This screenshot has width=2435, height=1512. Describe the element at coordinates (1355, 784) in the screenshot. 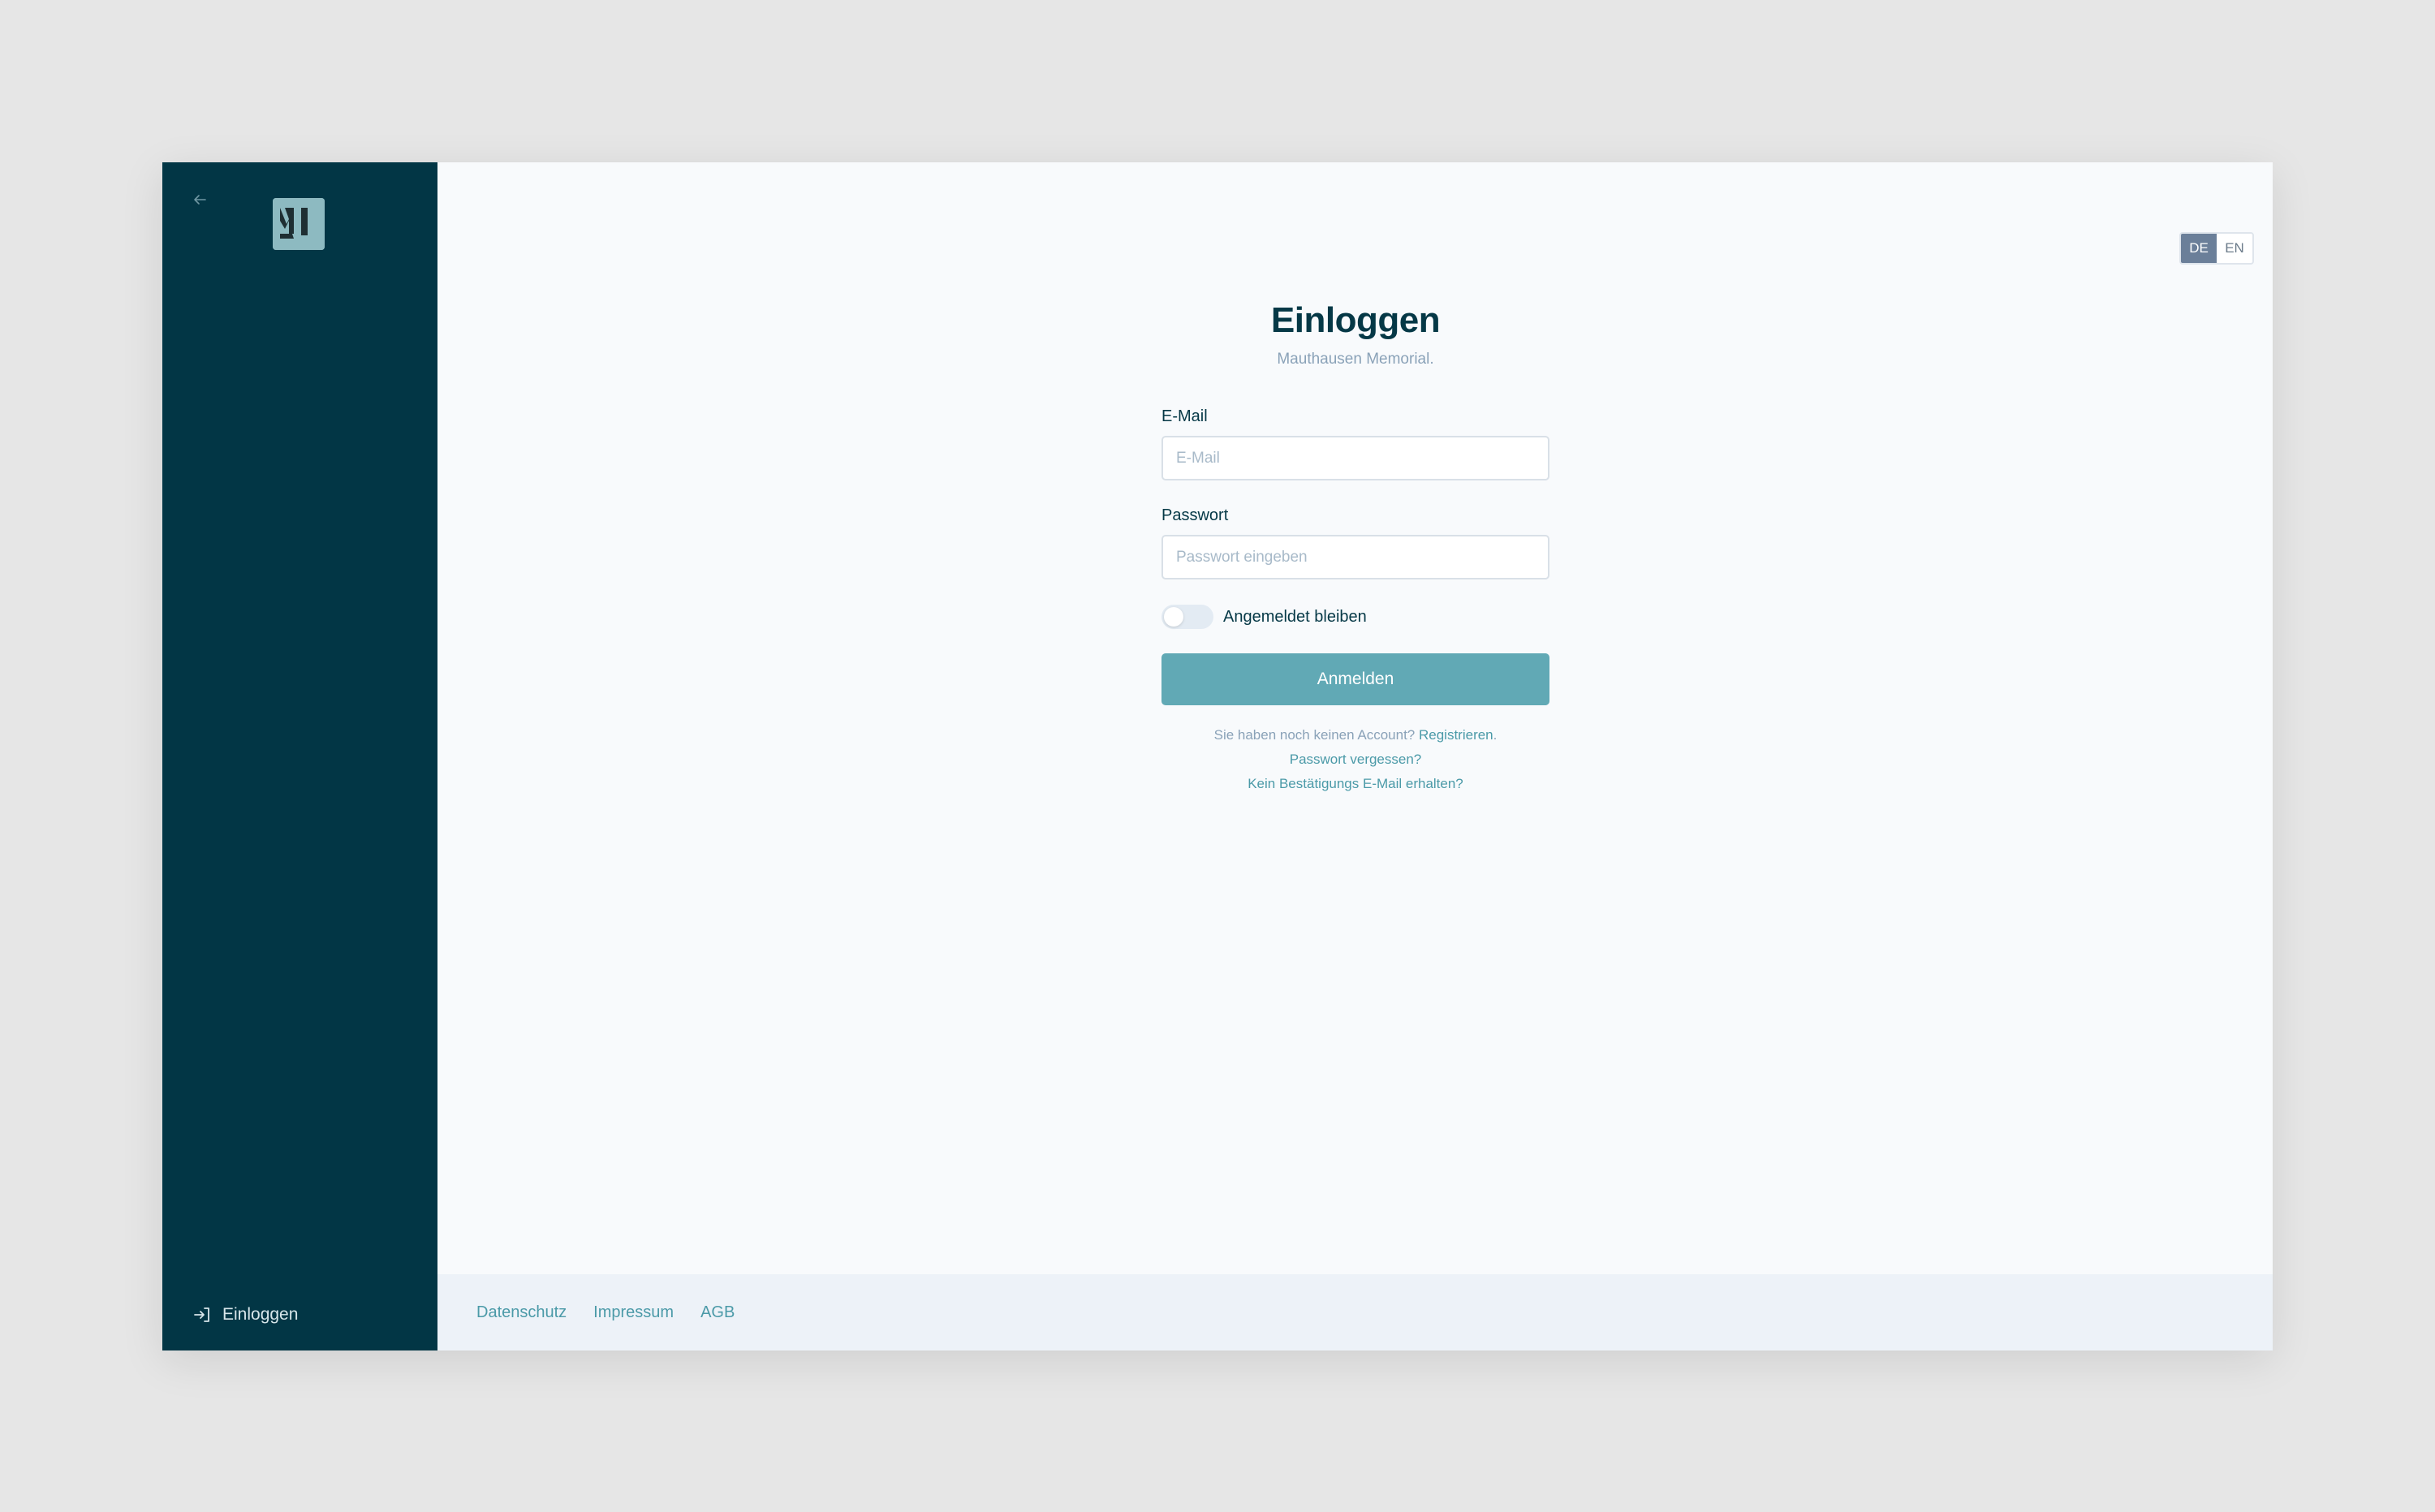

I see `resend-confirmation-link: Kein Bestätigungs E-Mail erhalten?` at that location.